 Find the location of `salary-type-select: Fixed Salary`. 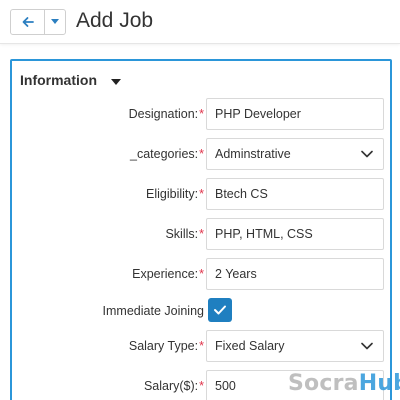

salary-type-select: Fixed Salary is located at coordinates (295, 346).